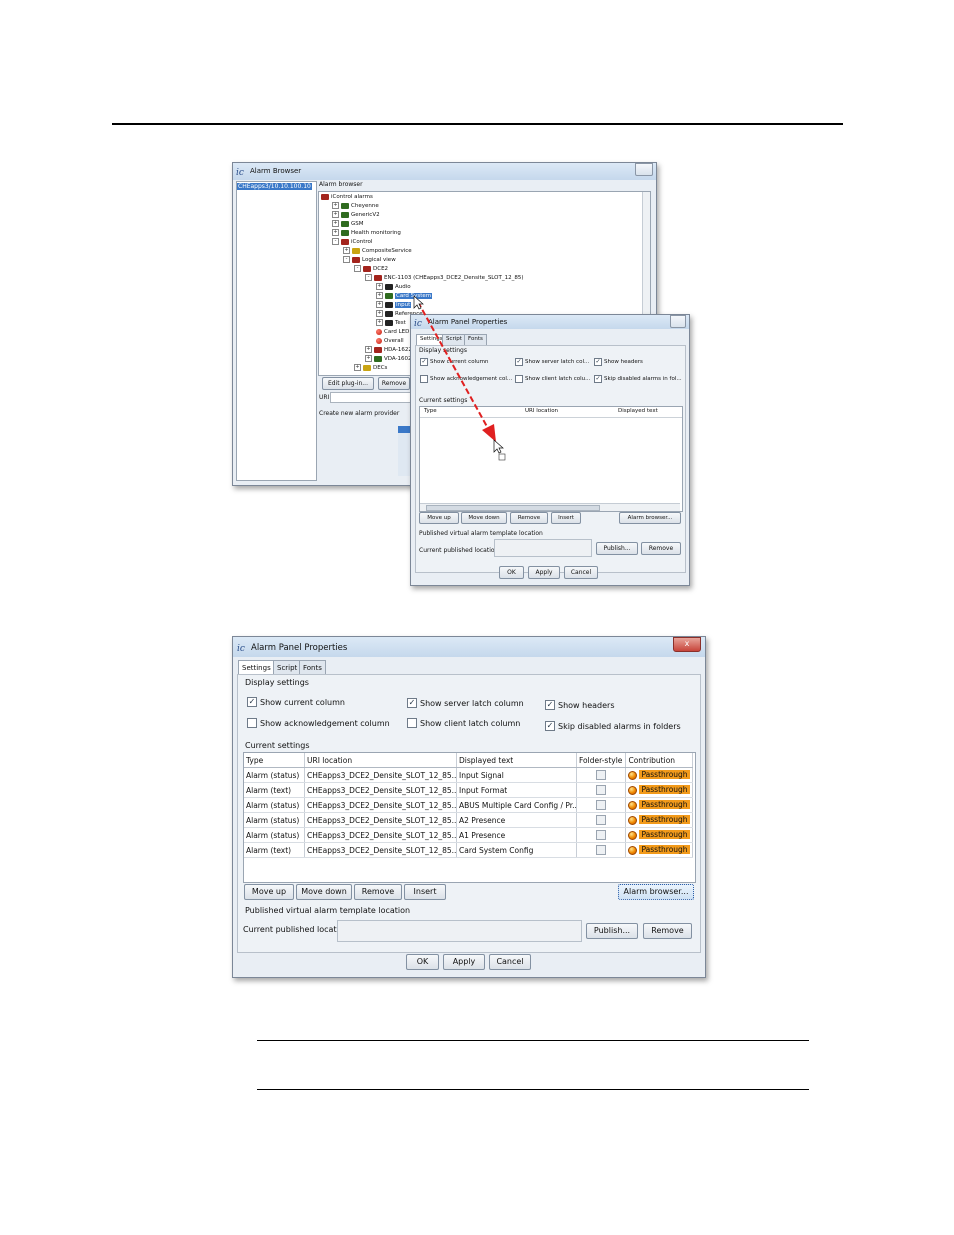  I want to click on server-item: CHEapps3/10.10.100.10, so click(274, 186).